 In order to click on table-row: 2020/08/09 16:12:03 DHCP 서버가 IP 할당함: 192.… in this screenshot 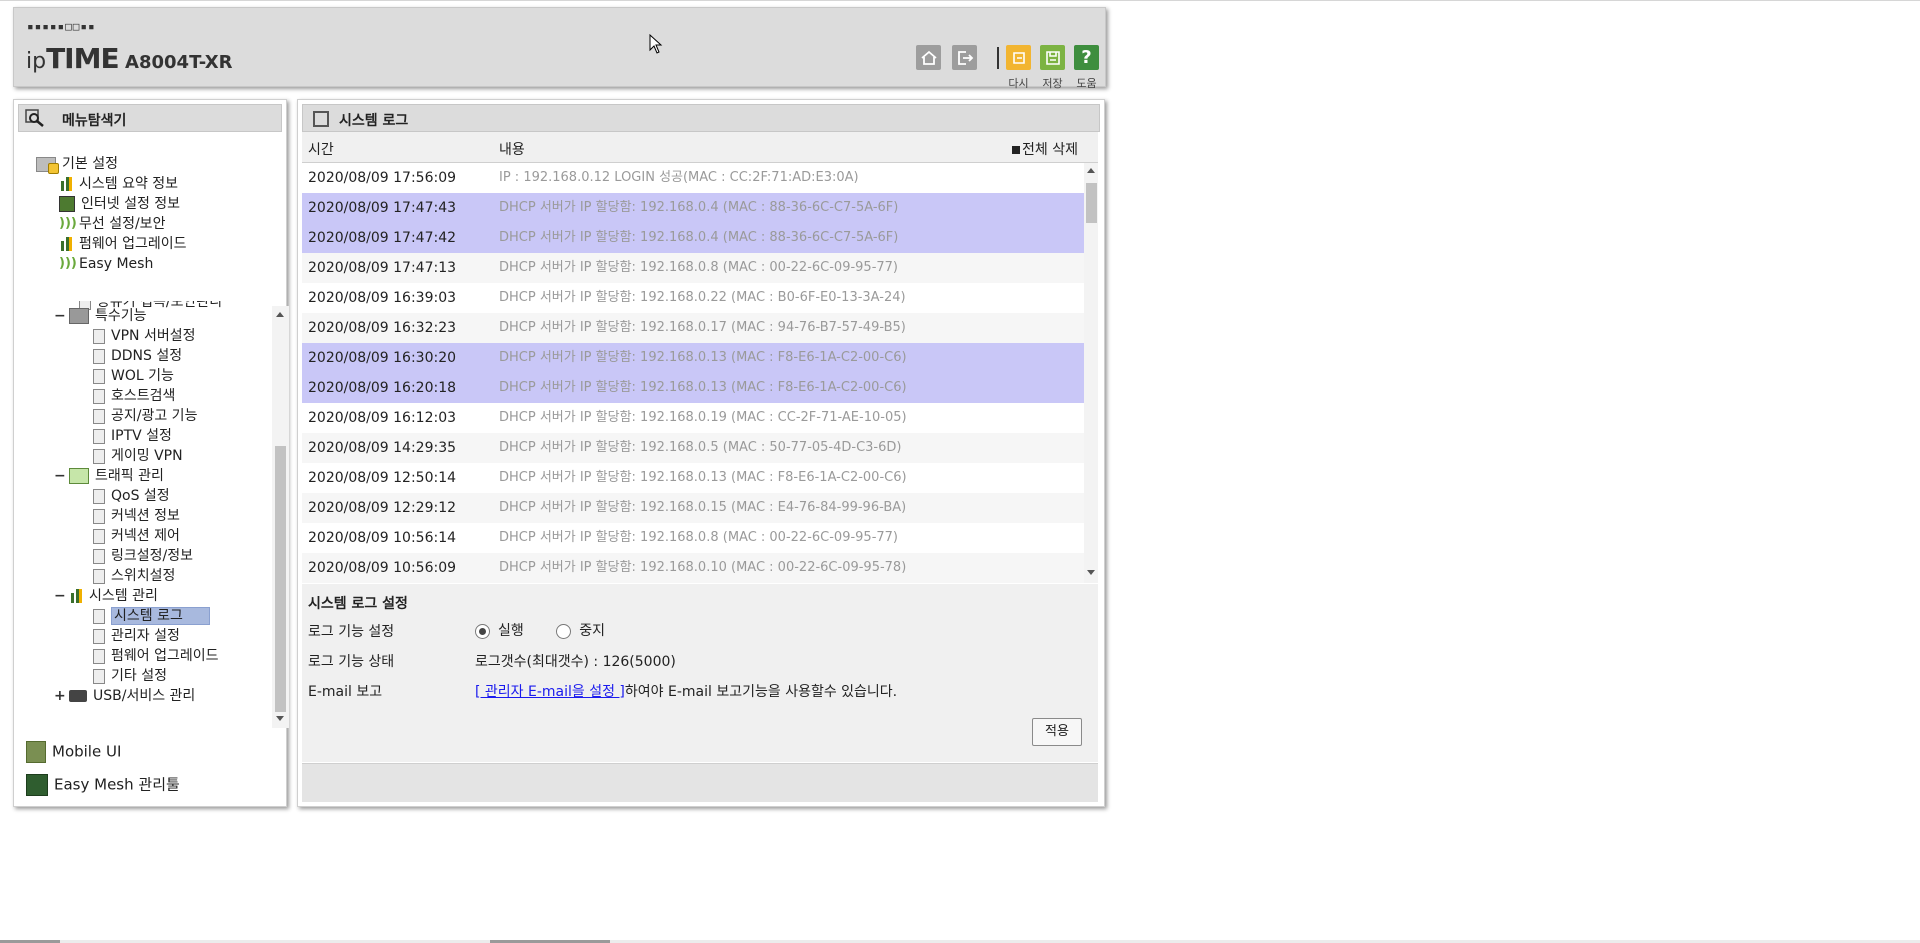, I will do `click(693, 418)`.